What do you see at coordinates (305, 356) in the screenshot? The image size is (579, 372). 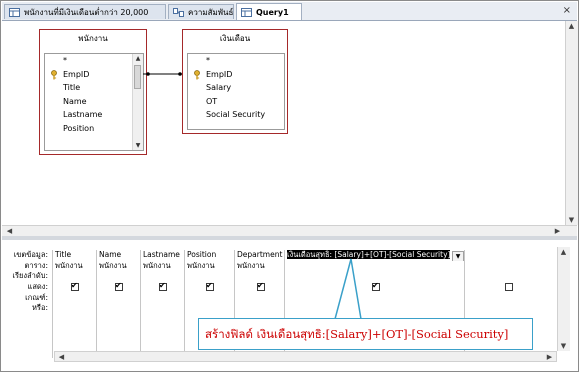 I see `grid-horizontal-scrollbar: ◀ ▶` at bounding box center [305, 356].